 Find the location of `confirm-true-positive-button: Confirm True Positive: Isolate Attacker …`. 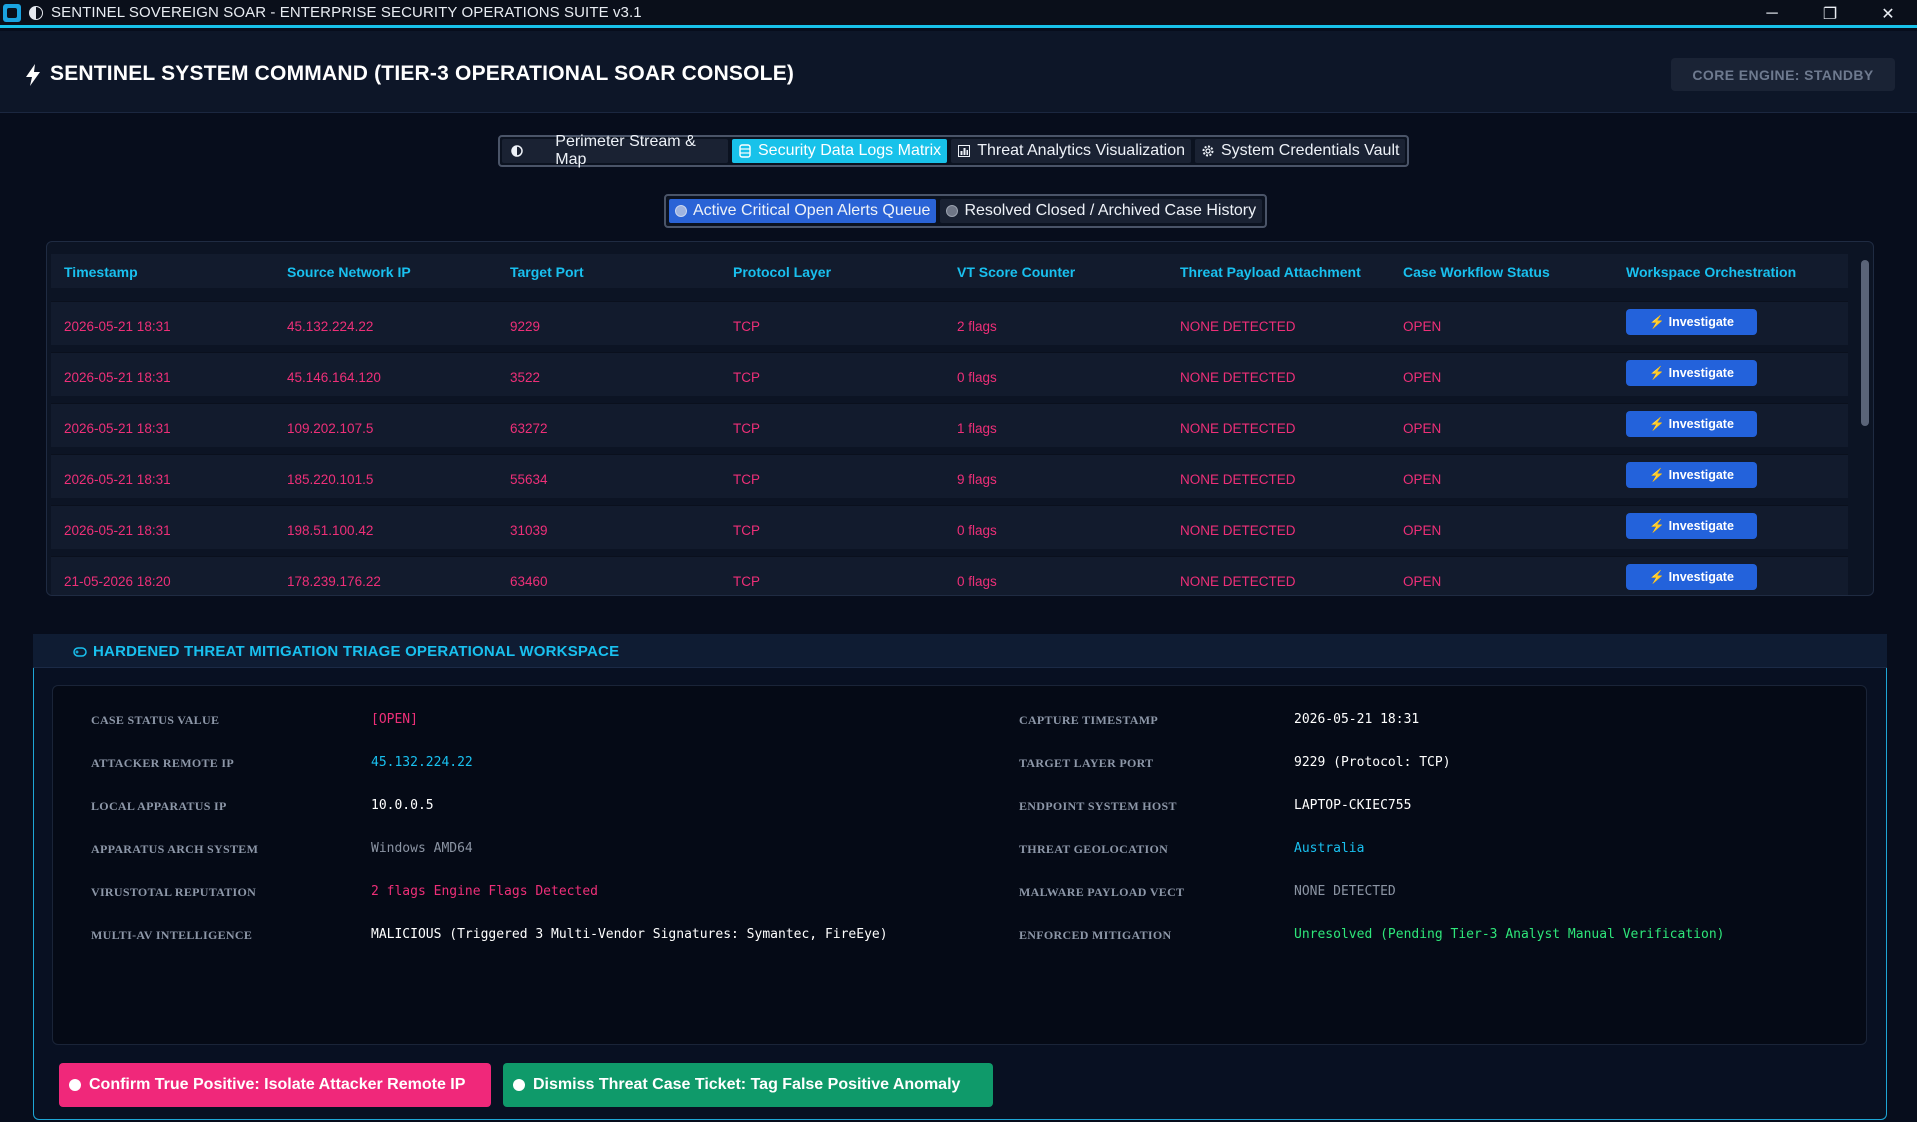

confirm-true-positive-button: Confirm True Positive: Isolate Attacker … is located at coordinates (275, 1085).